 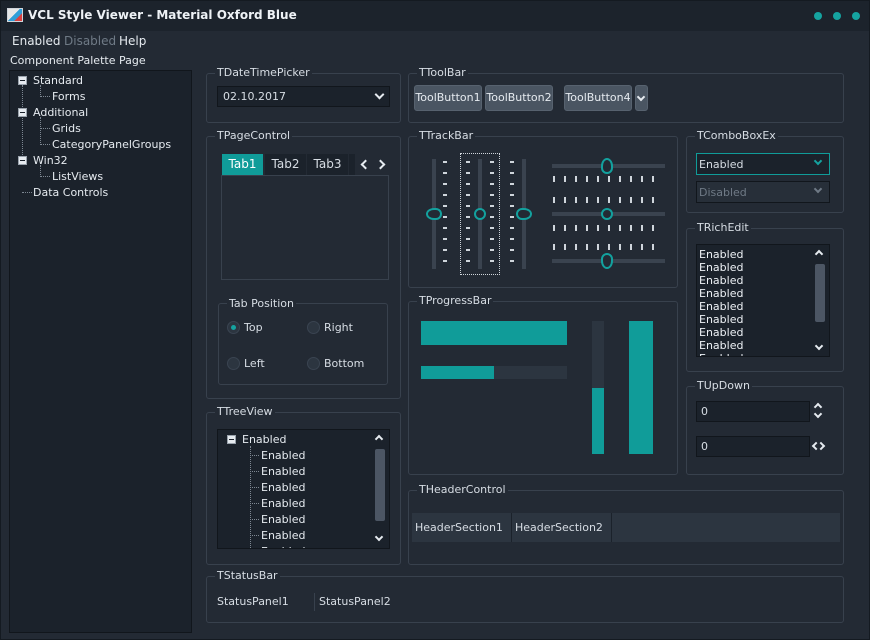 What do you see at coordinates (607, 166) in the screenshot?
I see `htrackbar-1-thumb` at bounding box center [607, 166].